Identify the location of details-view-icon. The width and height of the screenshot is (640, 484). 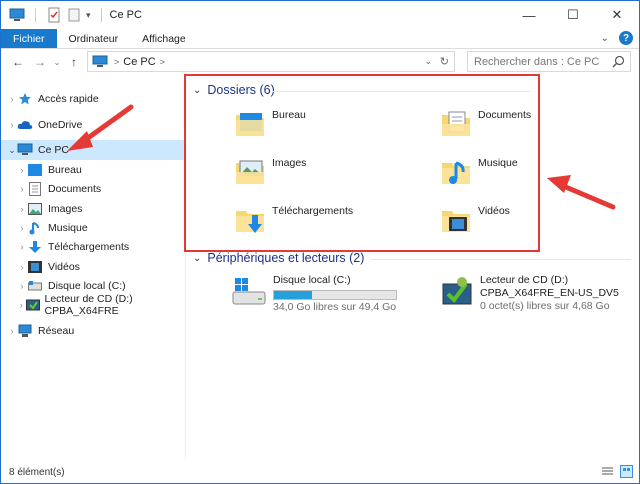
(607, 471).